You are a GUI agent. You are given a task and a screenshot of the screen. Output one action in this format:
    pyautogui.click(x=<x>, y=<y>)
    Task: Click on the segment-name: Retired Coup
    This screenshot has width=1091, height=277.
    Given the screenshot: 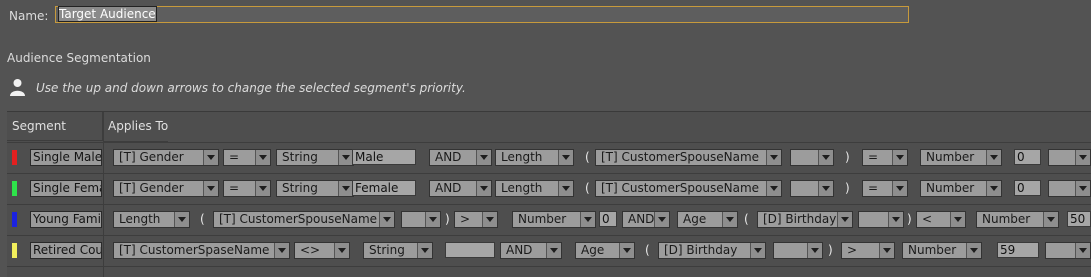 What is the action you would take?
    pyautogui.click(x=66, y=250)
    